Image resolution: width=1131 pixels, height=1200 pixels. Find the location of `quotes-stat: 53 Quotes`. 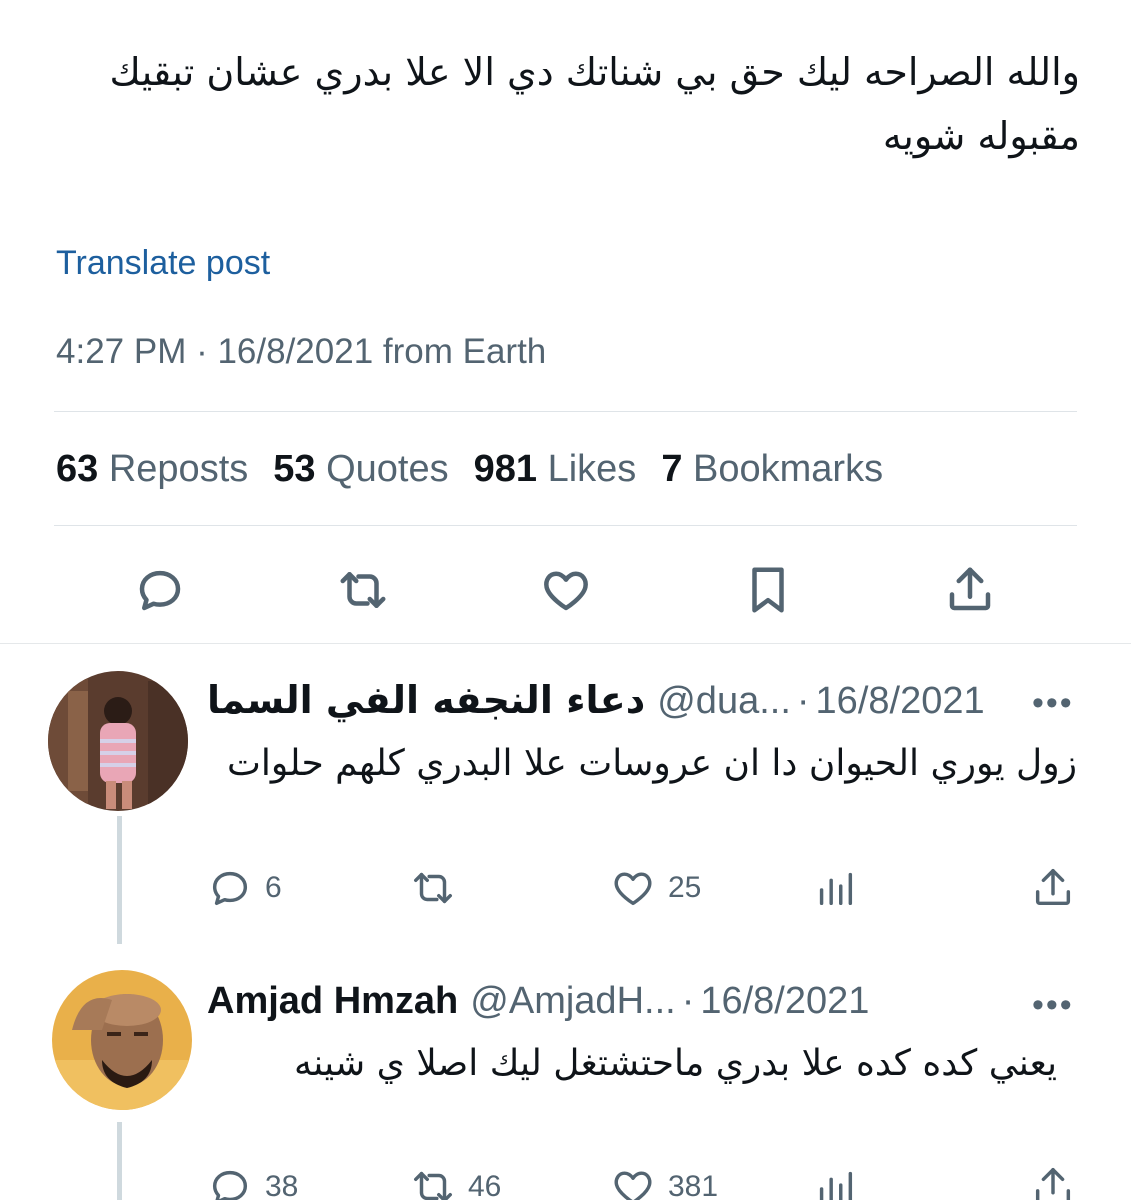

quotes-stat: 53 Quotes is located at coordinates (360, 469).